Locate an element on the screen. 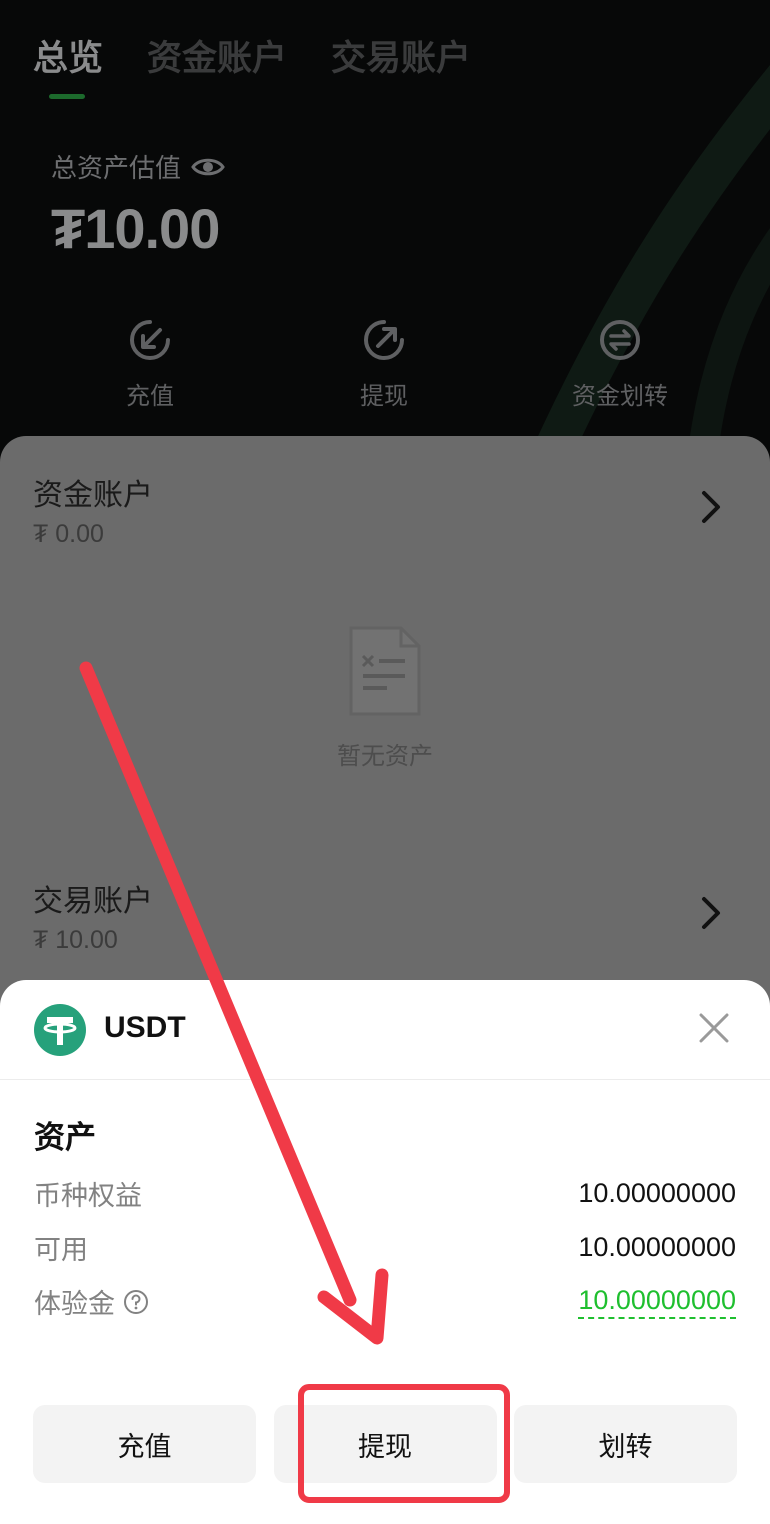  tether-logo-icon is located at coordinates (60, 1030).